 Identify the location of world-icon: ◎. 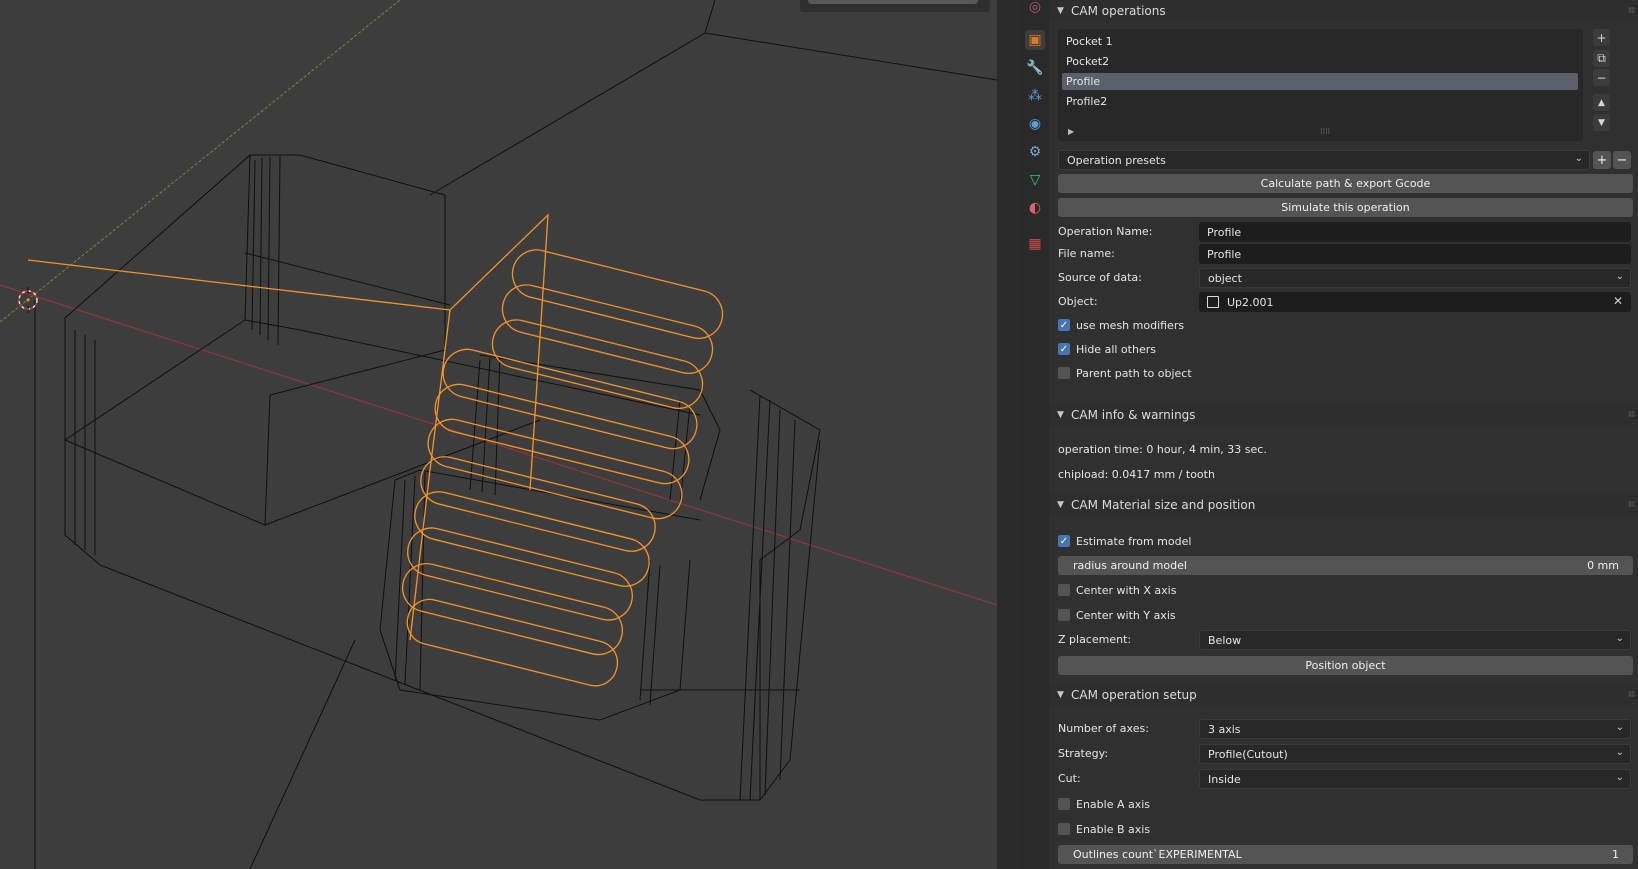
(1035, 8).